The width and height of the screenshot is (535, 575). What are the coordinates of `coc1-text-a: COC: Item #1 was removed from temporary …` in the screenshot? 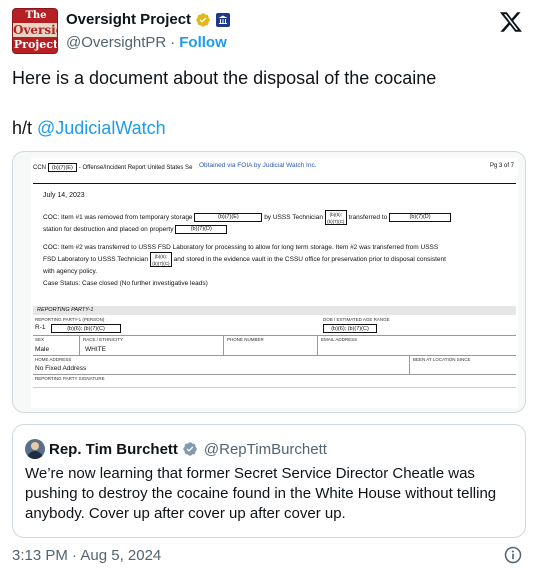 It's located at (118, 218).